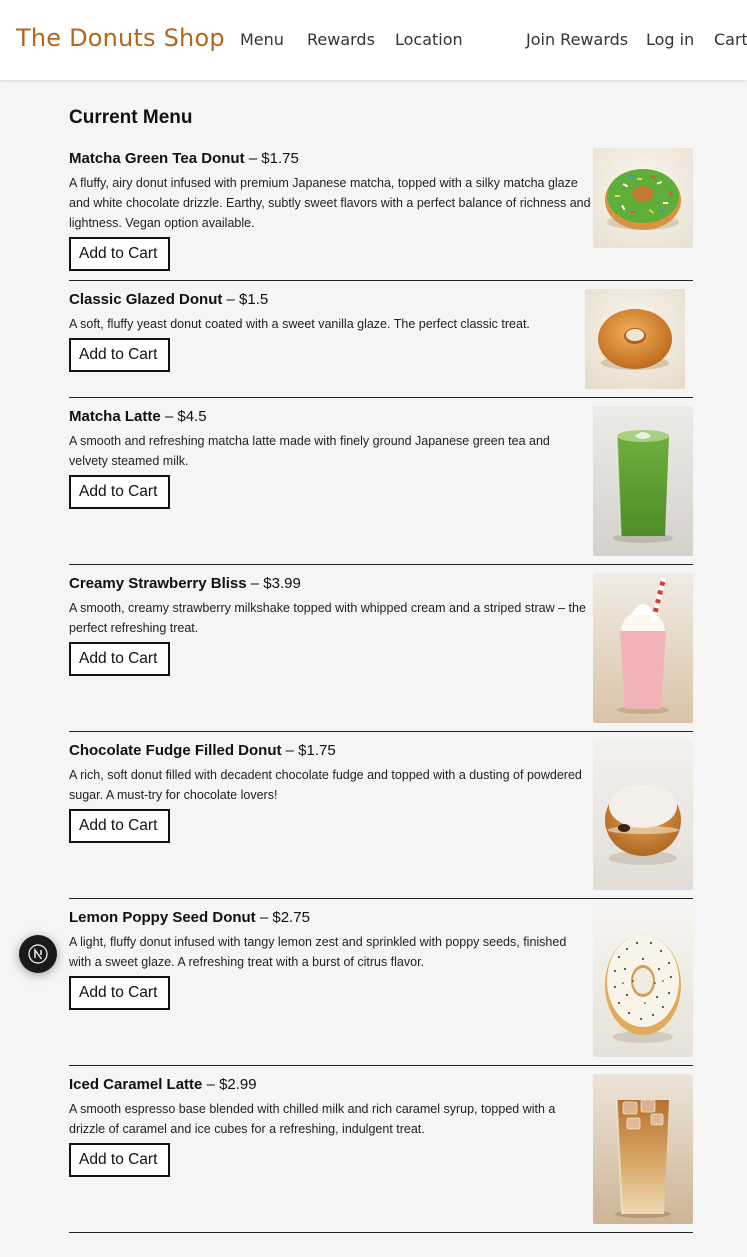 The image size is (747, 1257). I want to click on item-title: Lemon Poppy Seed Donut – $2.75, so click(189, 917).